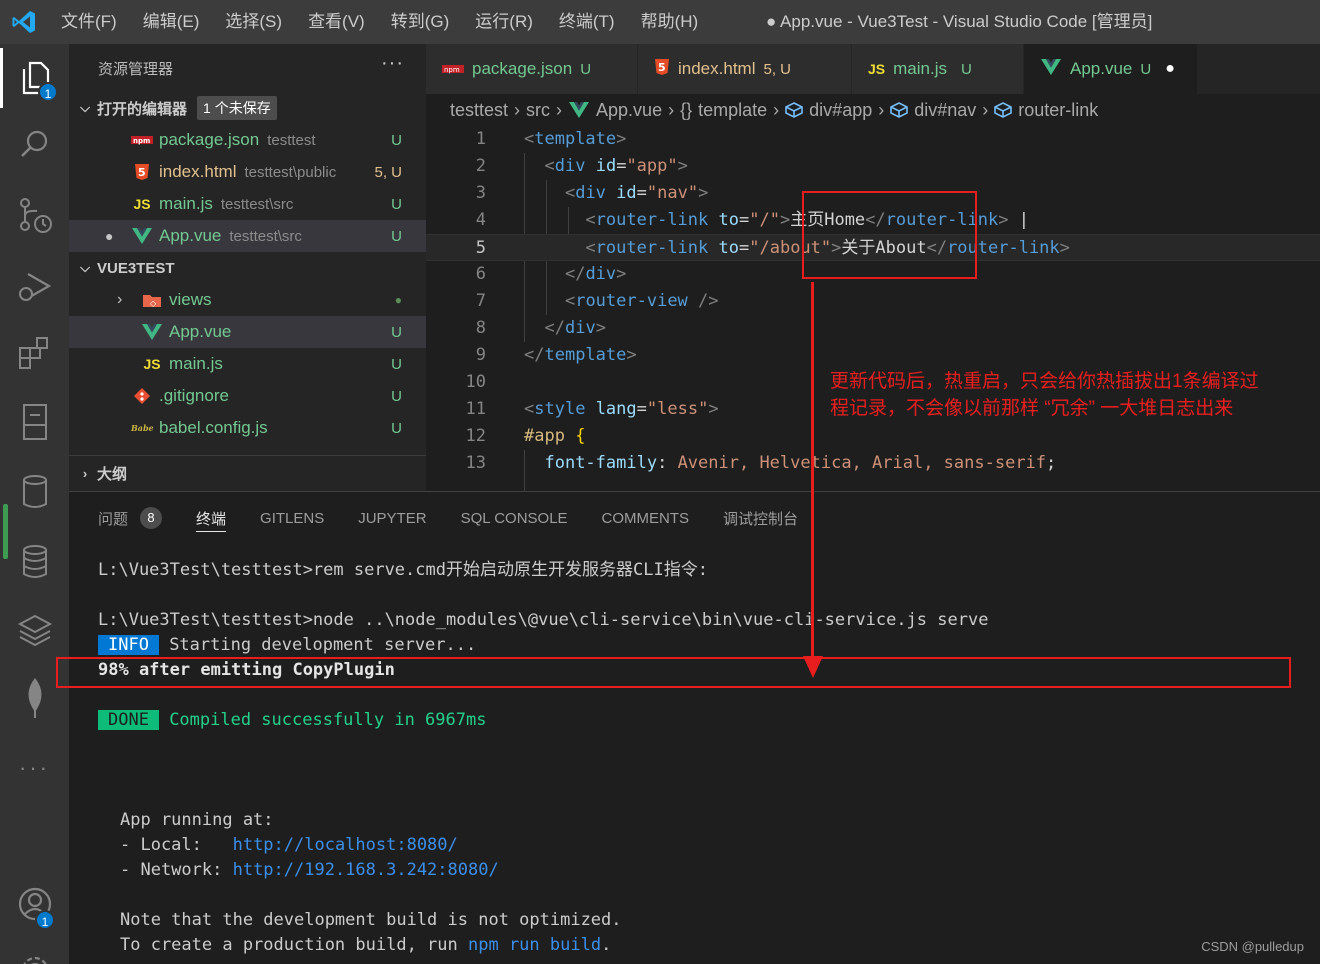 The width and height of the screenshot is (1320, 964). I want to click on unsaved-badge: 1 个未保存, so click(237, 108).